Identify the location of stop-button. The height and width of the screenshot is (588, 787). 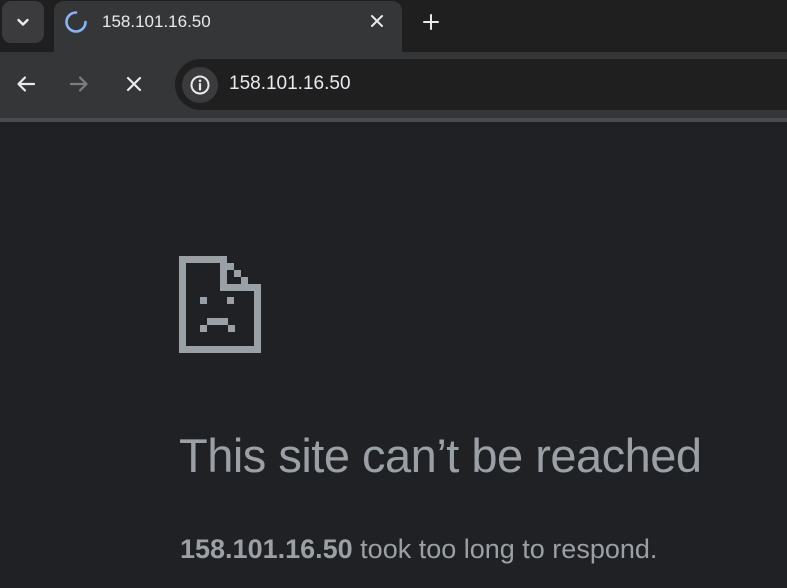
(134, 84).